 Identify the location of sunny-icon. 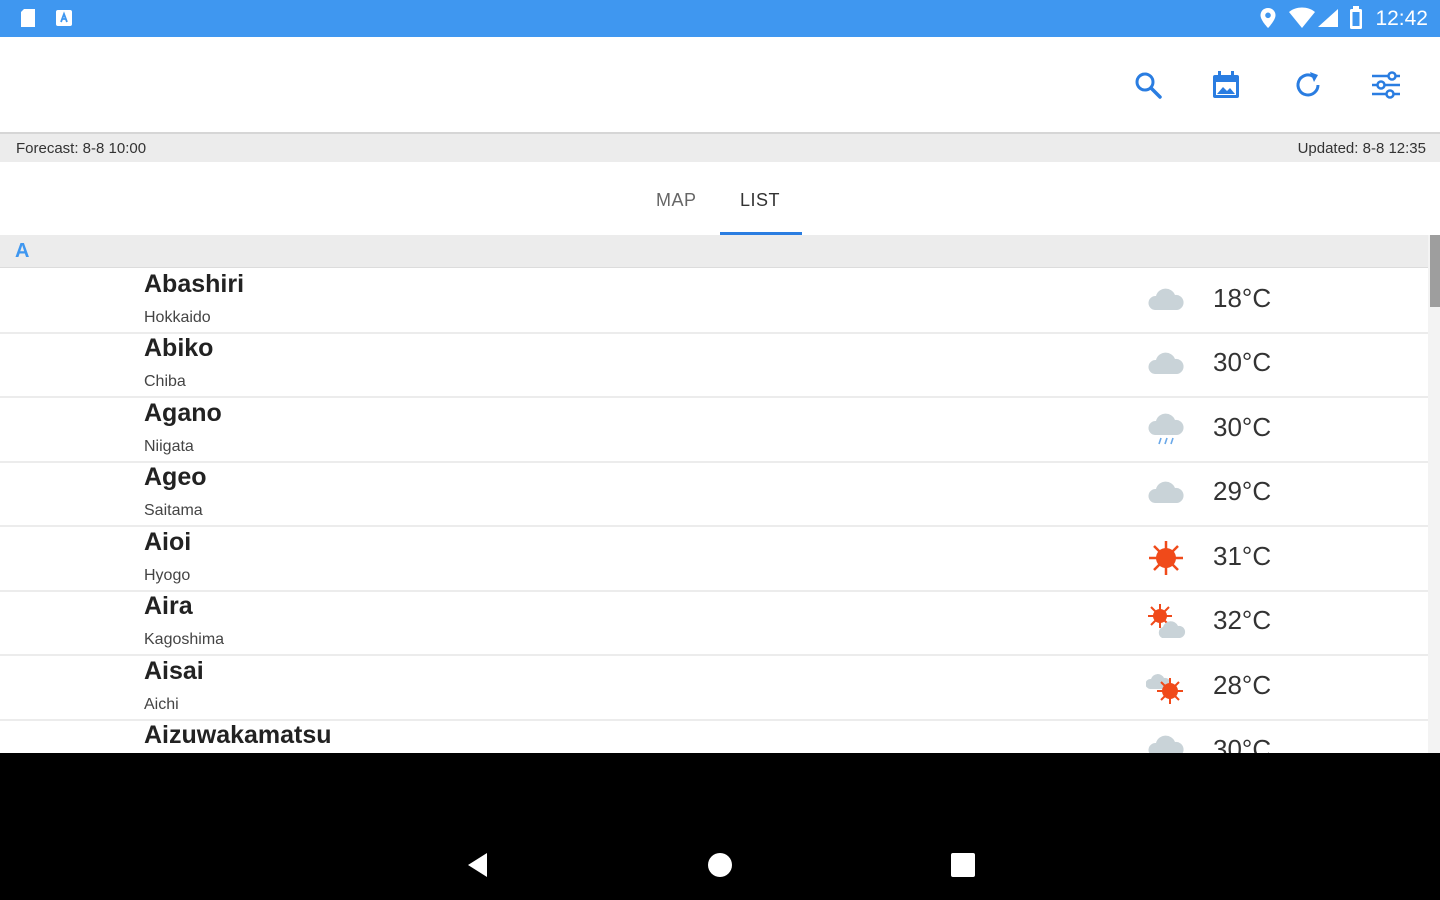
(1166, 558).